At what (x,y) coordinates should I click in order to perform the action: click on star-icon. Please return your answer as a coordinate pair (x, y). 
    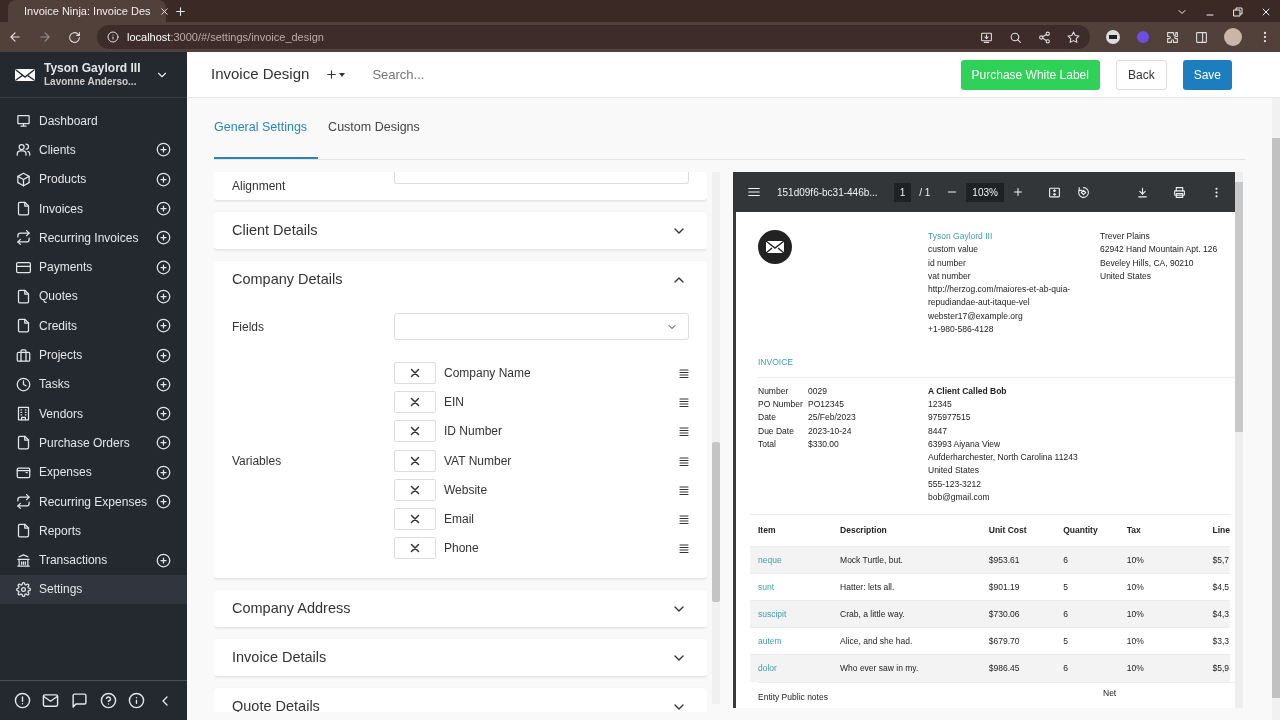
    Looking at the image, I should click on (1073, 37).